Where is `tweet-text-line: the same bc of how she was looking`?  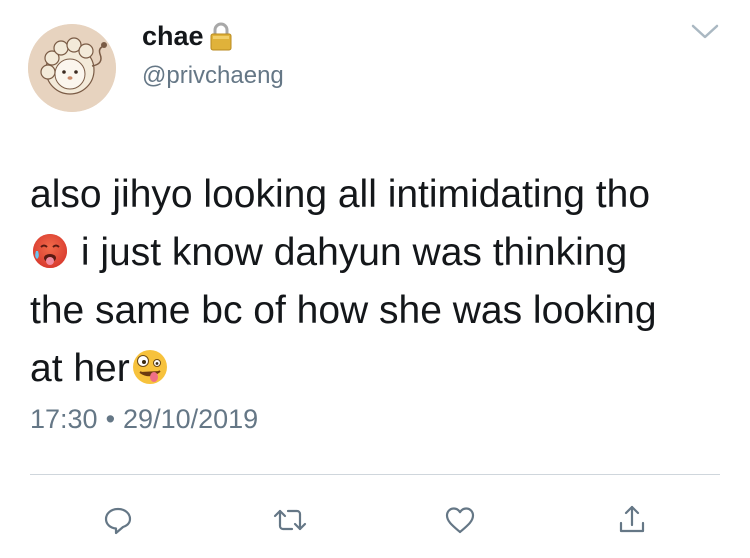
tweet-text-line: the same bc of how she was looking is located at coordinates (343, 310).